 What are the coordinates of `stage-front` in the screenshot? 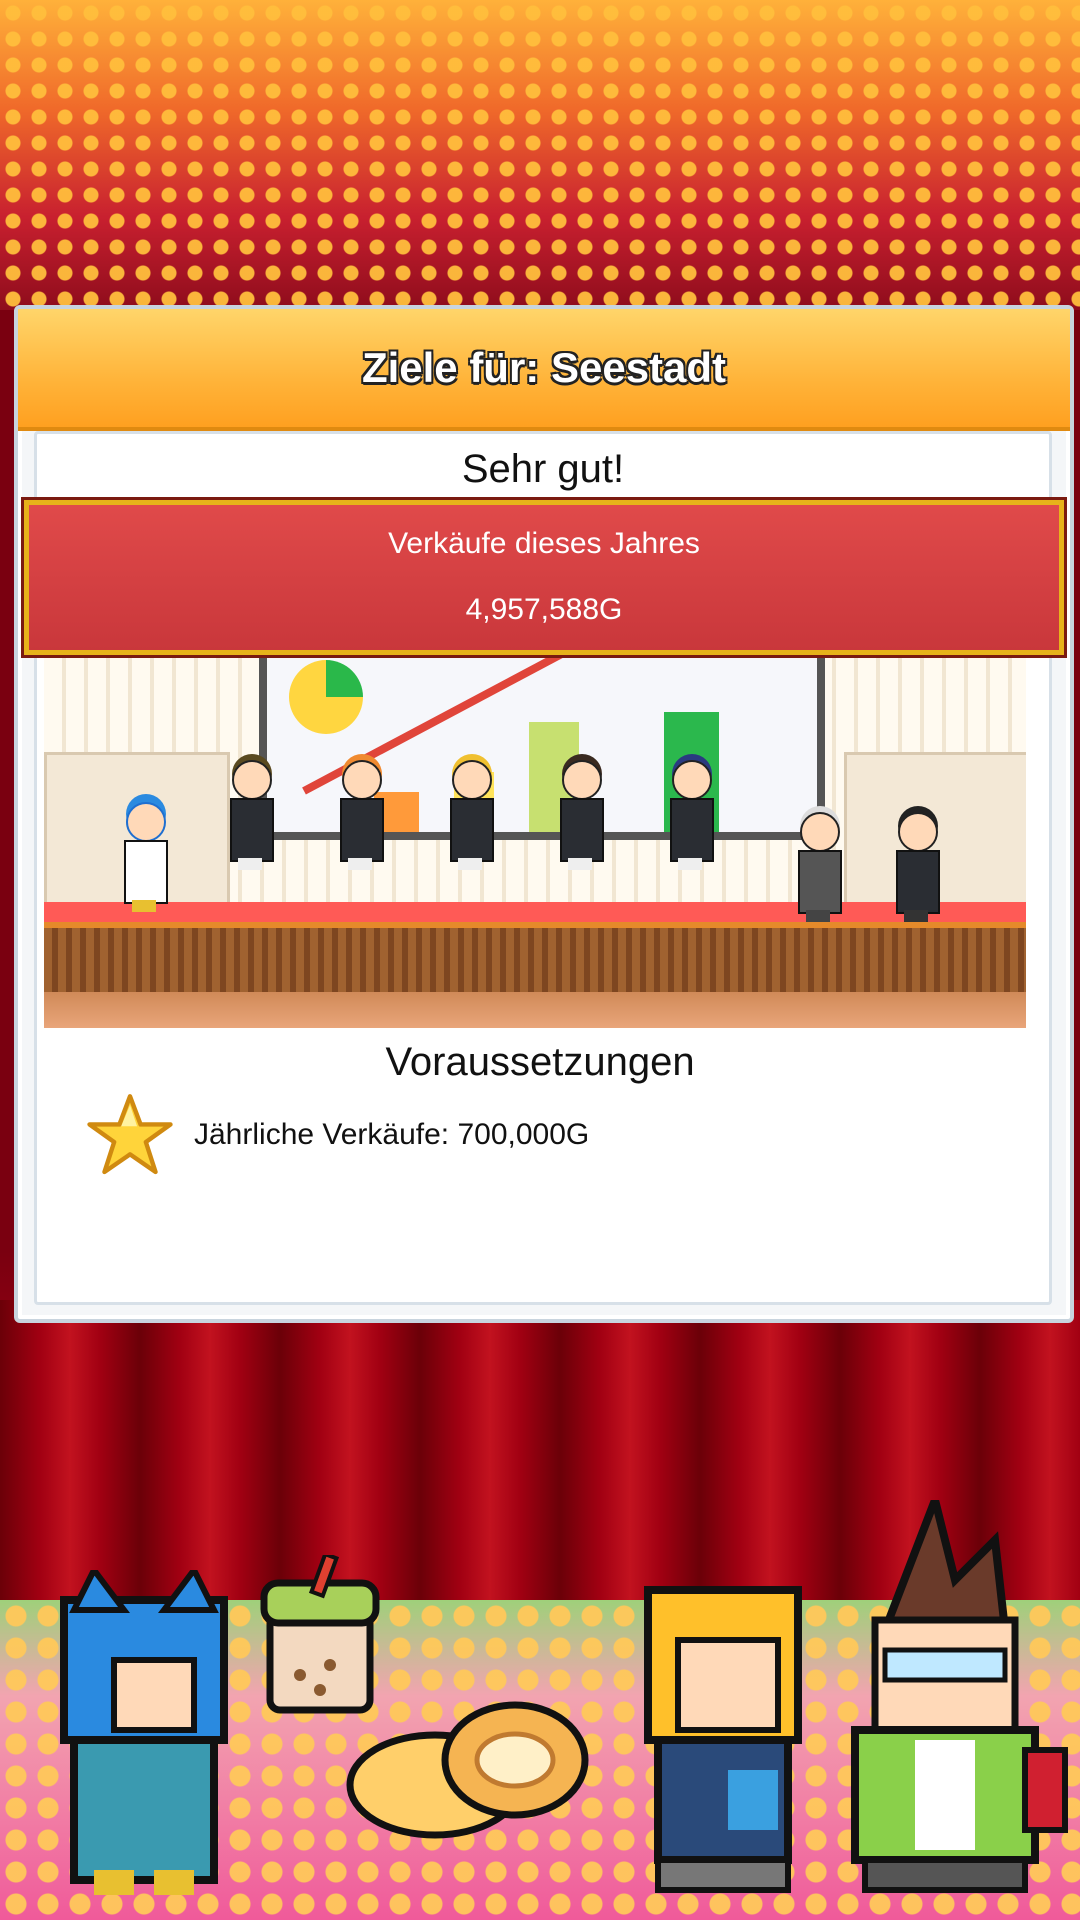 It's located at (535, 960).